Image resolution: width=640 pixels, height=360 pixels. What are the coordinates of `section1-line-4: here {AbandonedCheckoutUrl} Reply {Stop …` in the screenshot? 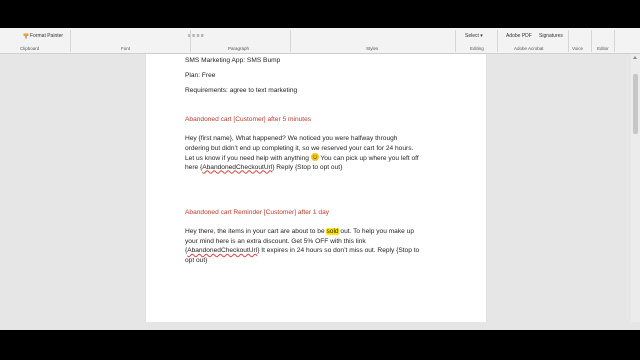 It's located at (263, 167).